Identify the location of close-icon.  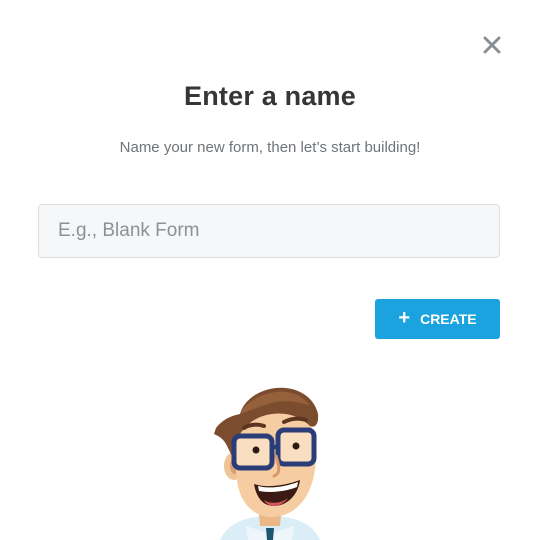
(492, 45).